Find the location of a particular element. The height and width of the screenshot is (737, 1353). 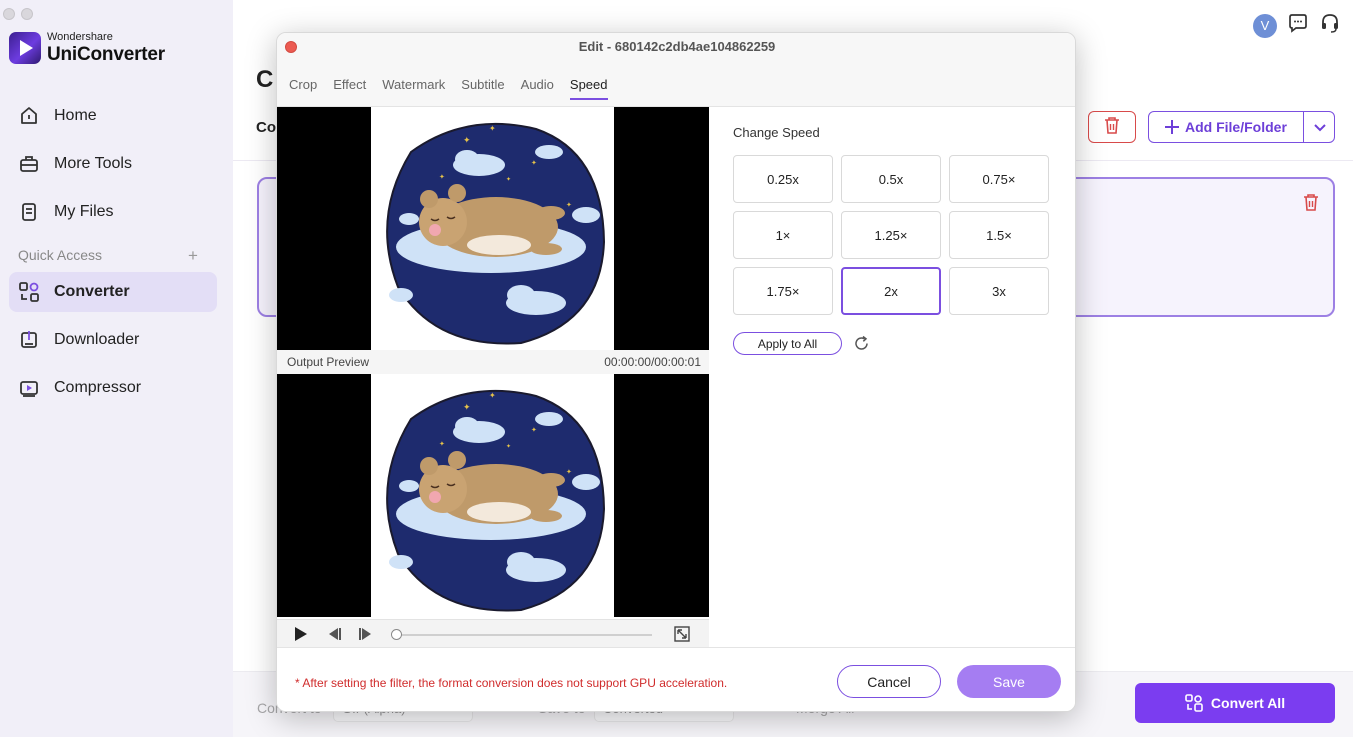

sidebar-item-label: Home is located at coordinates (75, 115).